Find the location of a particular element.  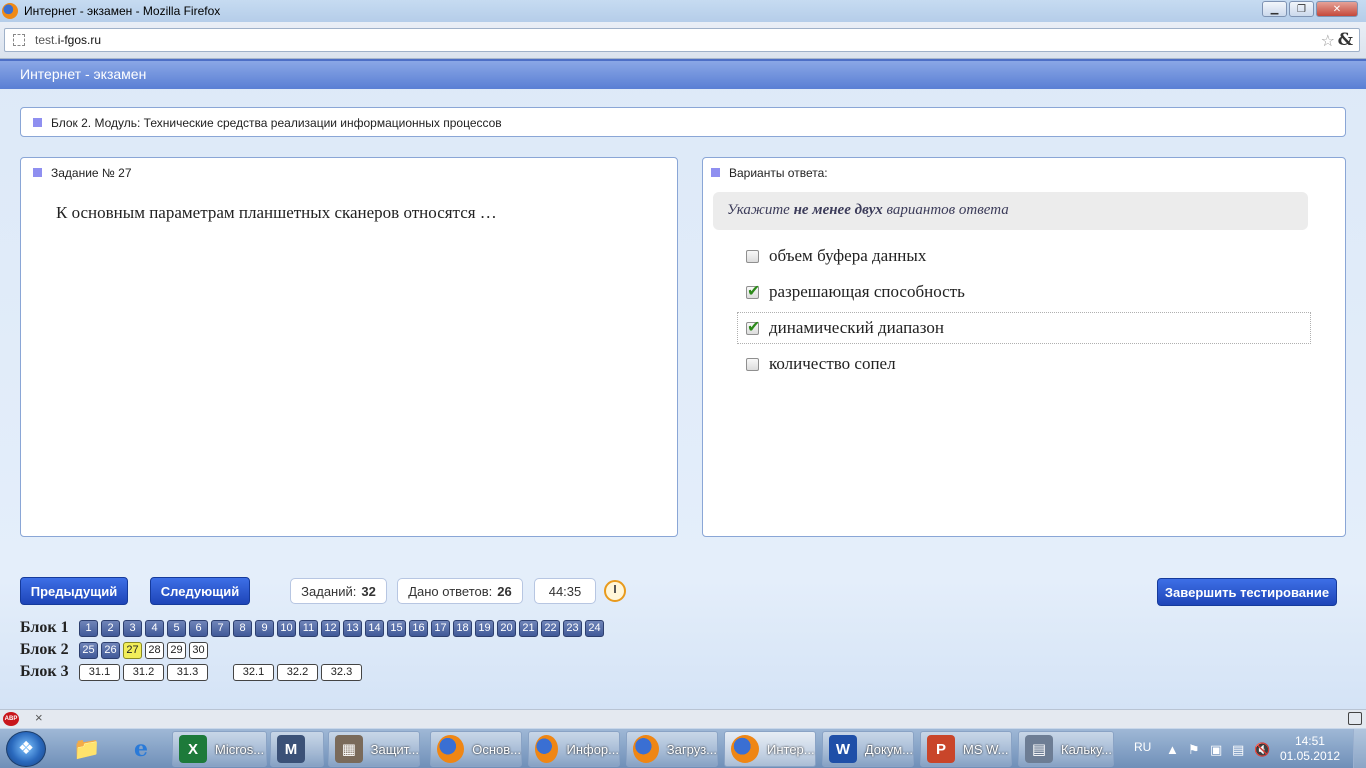

question-nav-button: 23 is located at coordinates (572, 628).